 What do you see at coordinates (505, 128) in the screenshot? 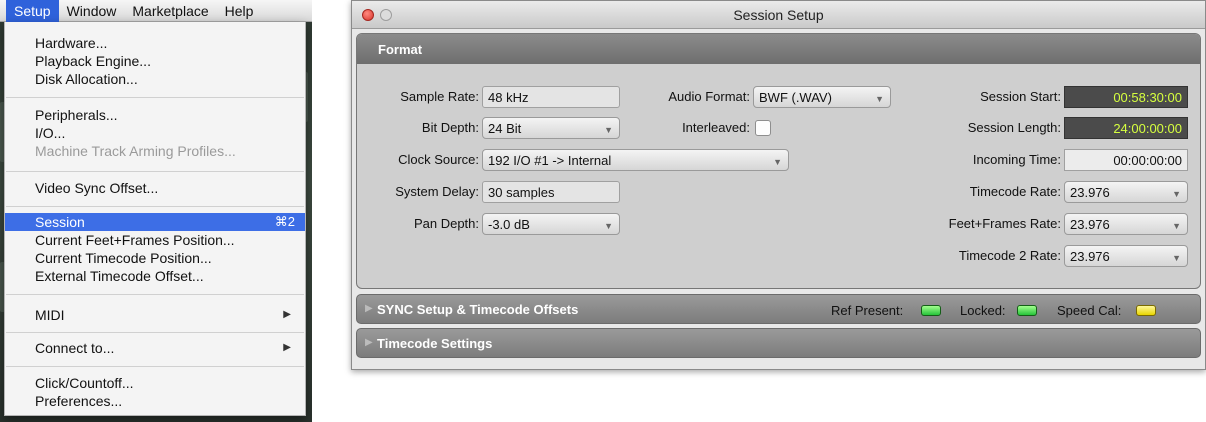
I see `bit-depth-value: 24 Bit` at bounding box center [505, 128].